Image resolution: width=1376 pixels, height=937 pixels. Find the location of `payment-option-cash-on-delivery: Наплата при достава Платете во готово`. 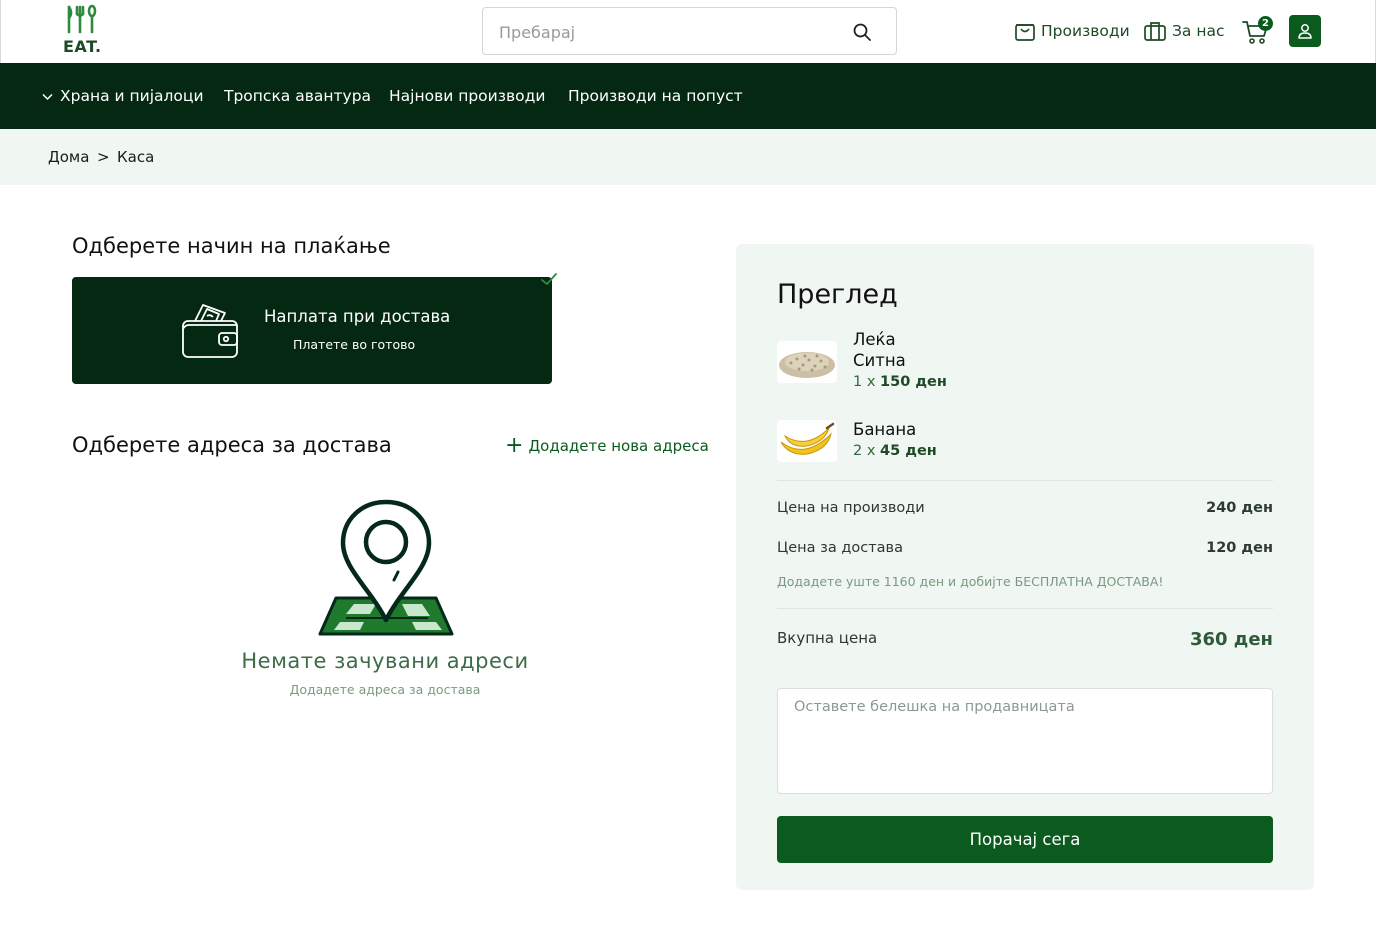

payment-option-cash-on-delivery: Наплата при достава Платете во готово is located at coordinates (312, 330).